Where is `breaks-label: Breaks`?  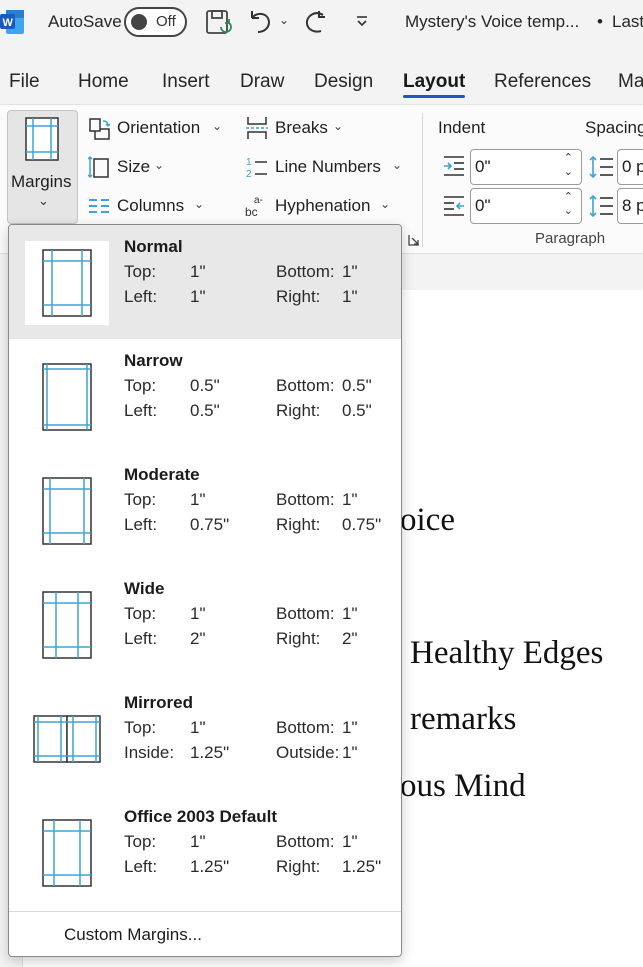 breaks-label: Breaks is located at coordinates (301, 127).